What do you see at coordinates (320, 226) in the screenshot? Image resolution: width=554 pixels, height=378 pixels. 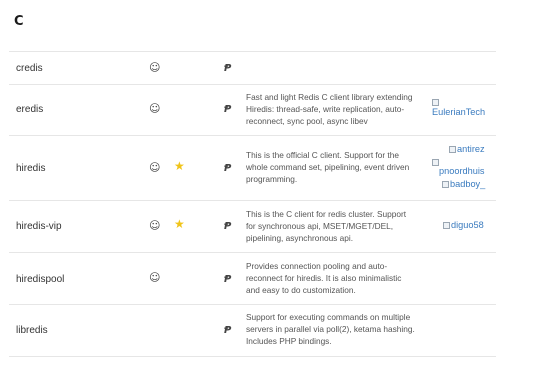 I see `description-line: for synchronous api, MSET/MGET/DEL,` at bounding box center [320, 226].